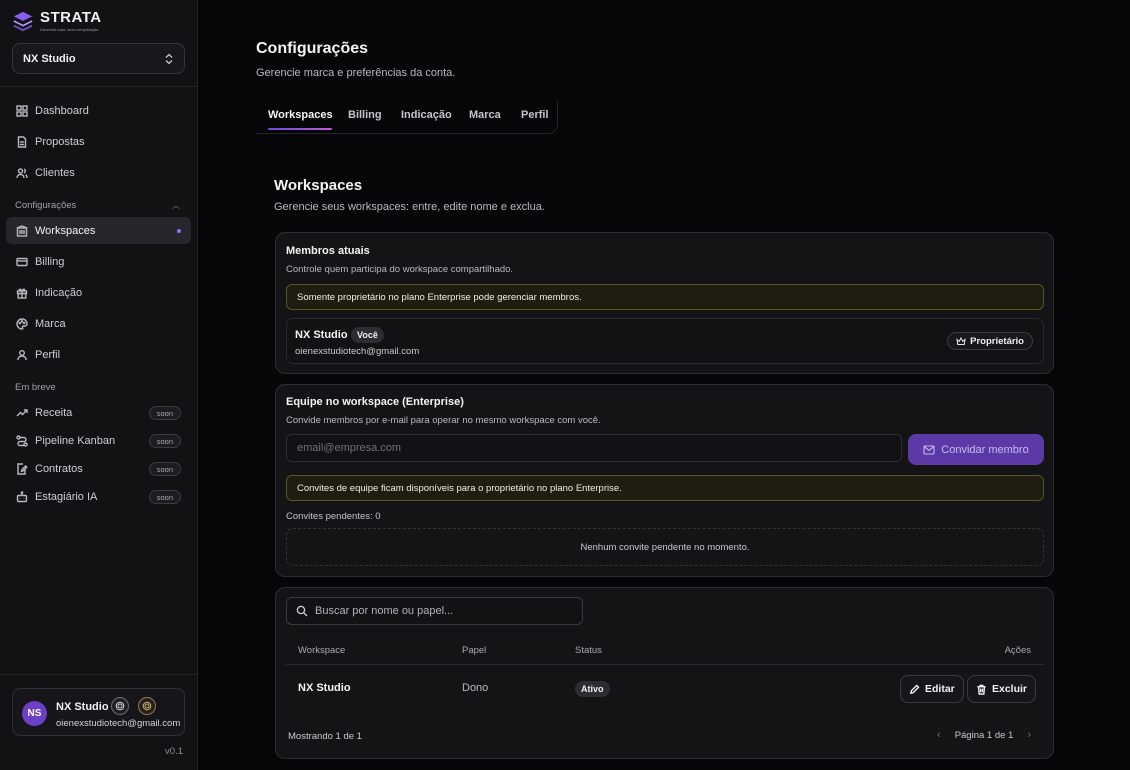 The height and width of the screenshot is (770, 1130). I want to click on chevron-left-icon: ‹, so click(939, 735).